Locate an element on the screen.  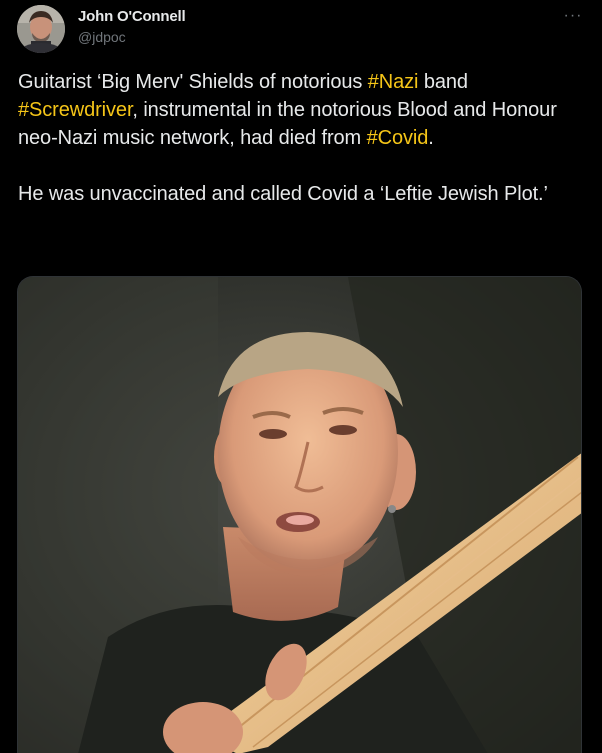
hashtag-covid: #Covid is located at coordinates (398, 138).